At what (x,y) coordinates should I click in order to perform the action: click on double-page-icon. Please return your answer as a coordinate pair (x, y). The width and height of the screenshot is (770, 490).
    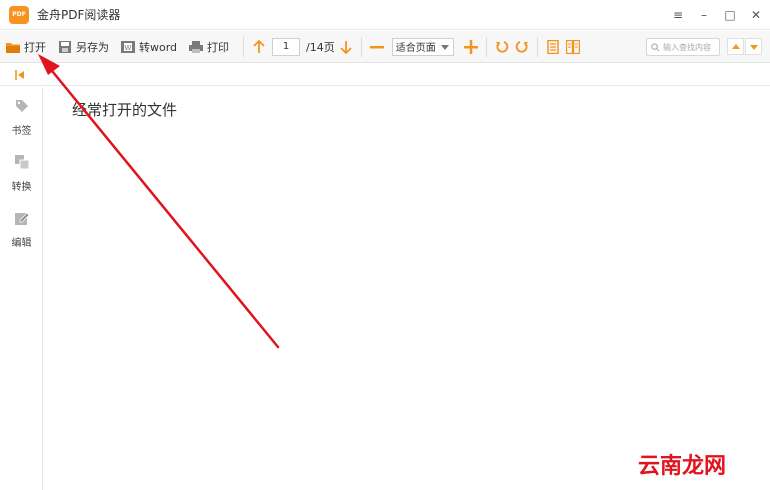
    Looking at the image, I should click on (572, 46).